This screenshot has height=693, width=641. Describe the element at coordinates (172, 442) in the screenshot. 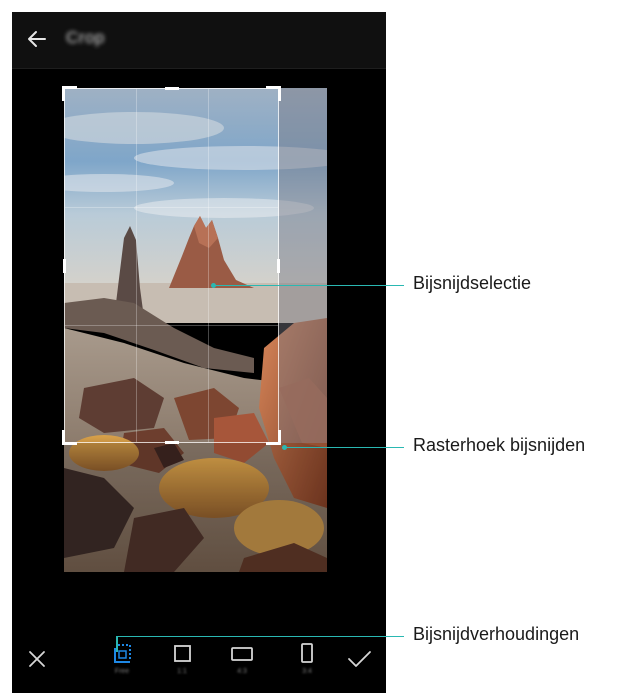

I see `crop-edge-handle-bottom` at that location.